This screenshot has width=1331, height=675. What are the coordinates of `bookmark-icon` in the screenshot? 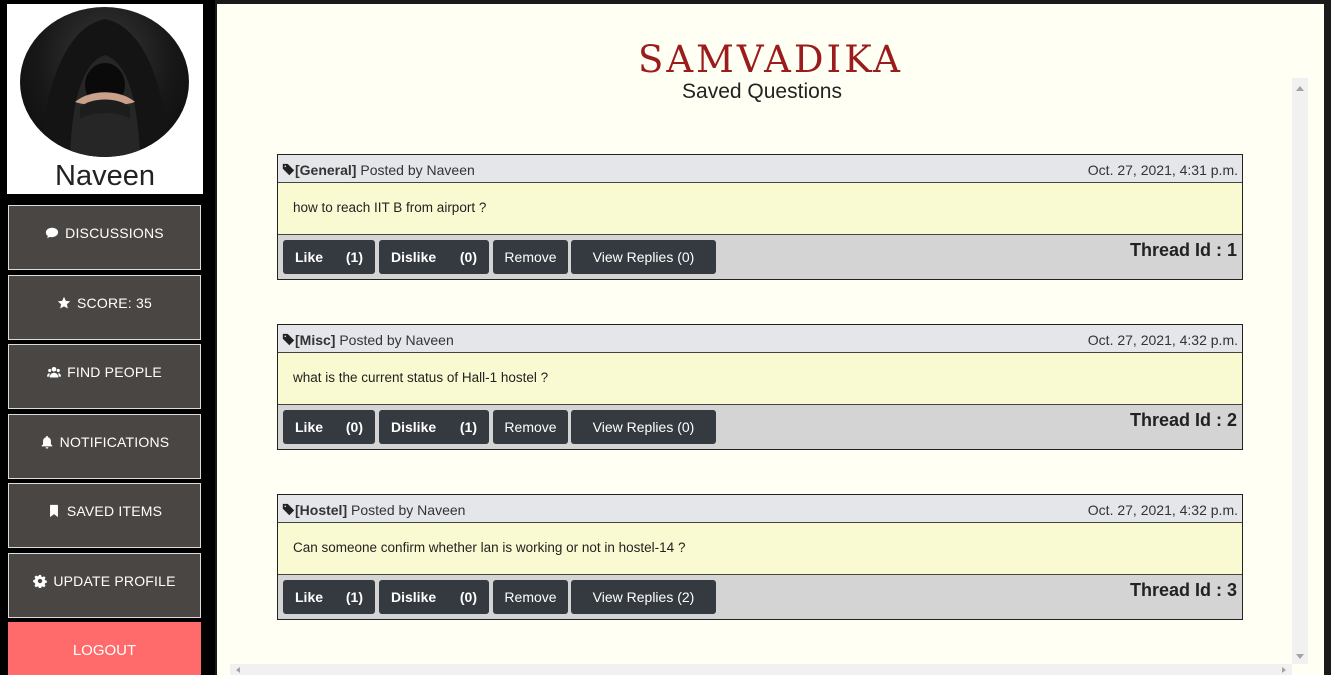 It's located at (53, 510).